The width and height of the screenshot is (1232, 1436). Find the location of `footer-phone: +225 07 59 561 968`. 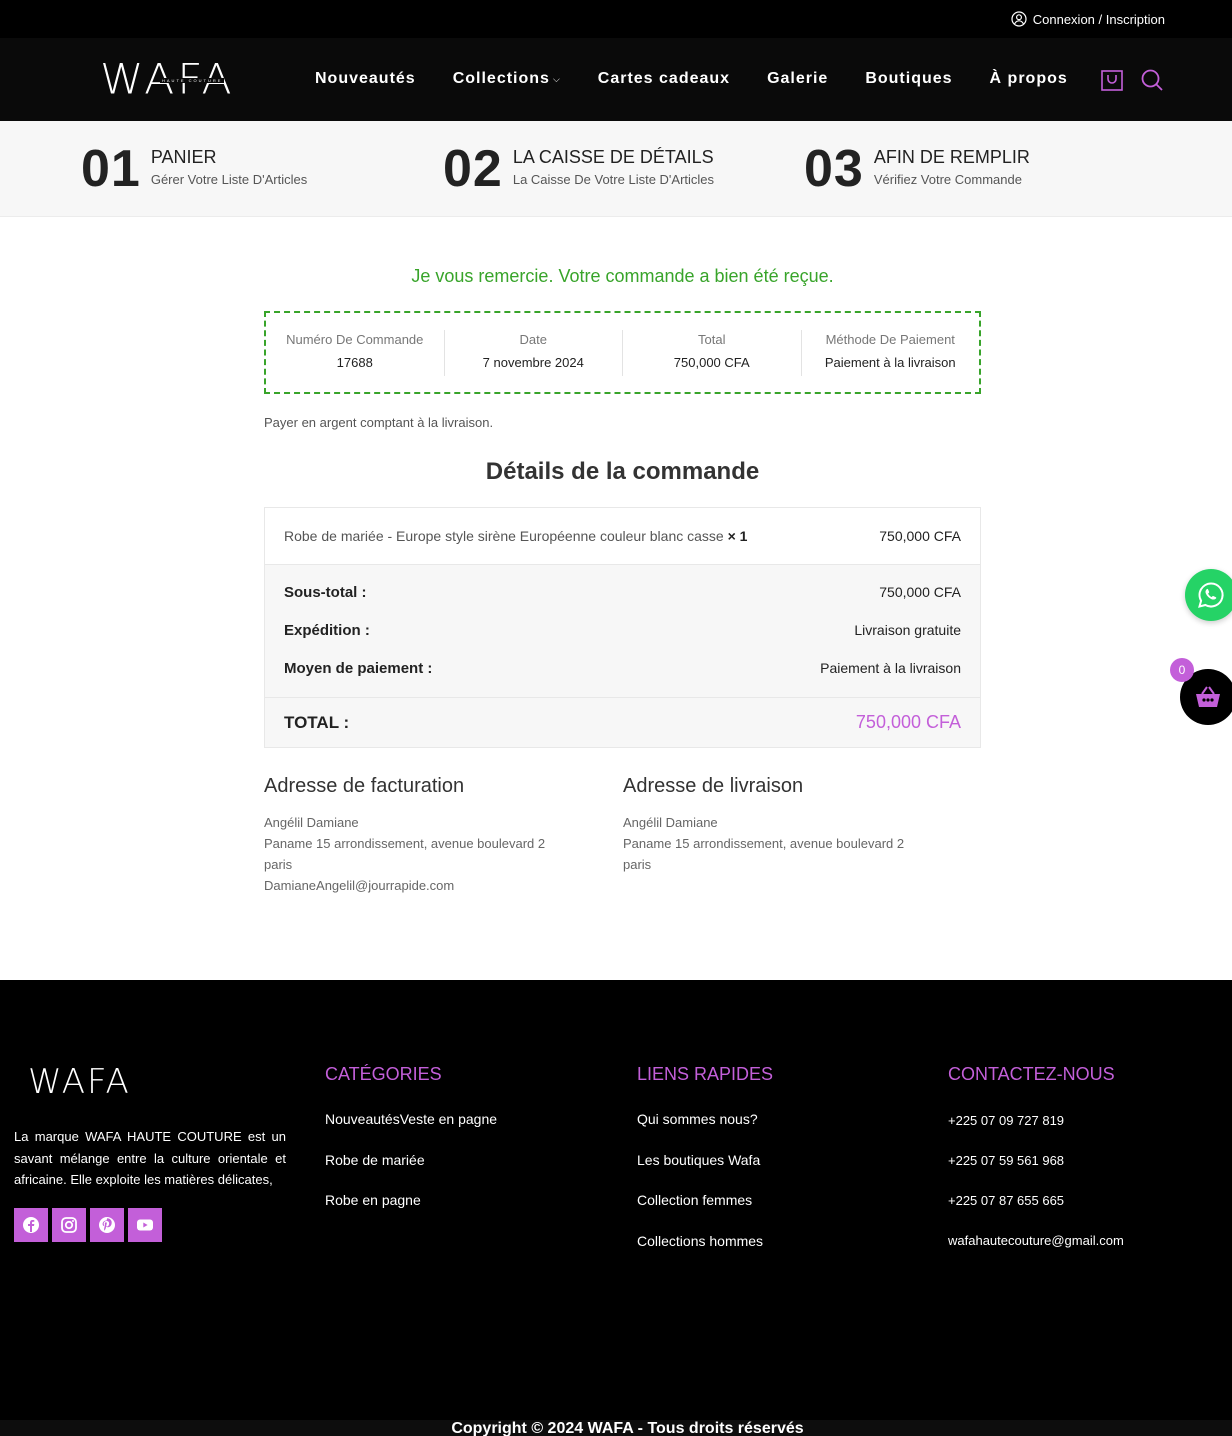

footer-phone: +225 07 59 561 968 is located at coordinates (1036, 1171).